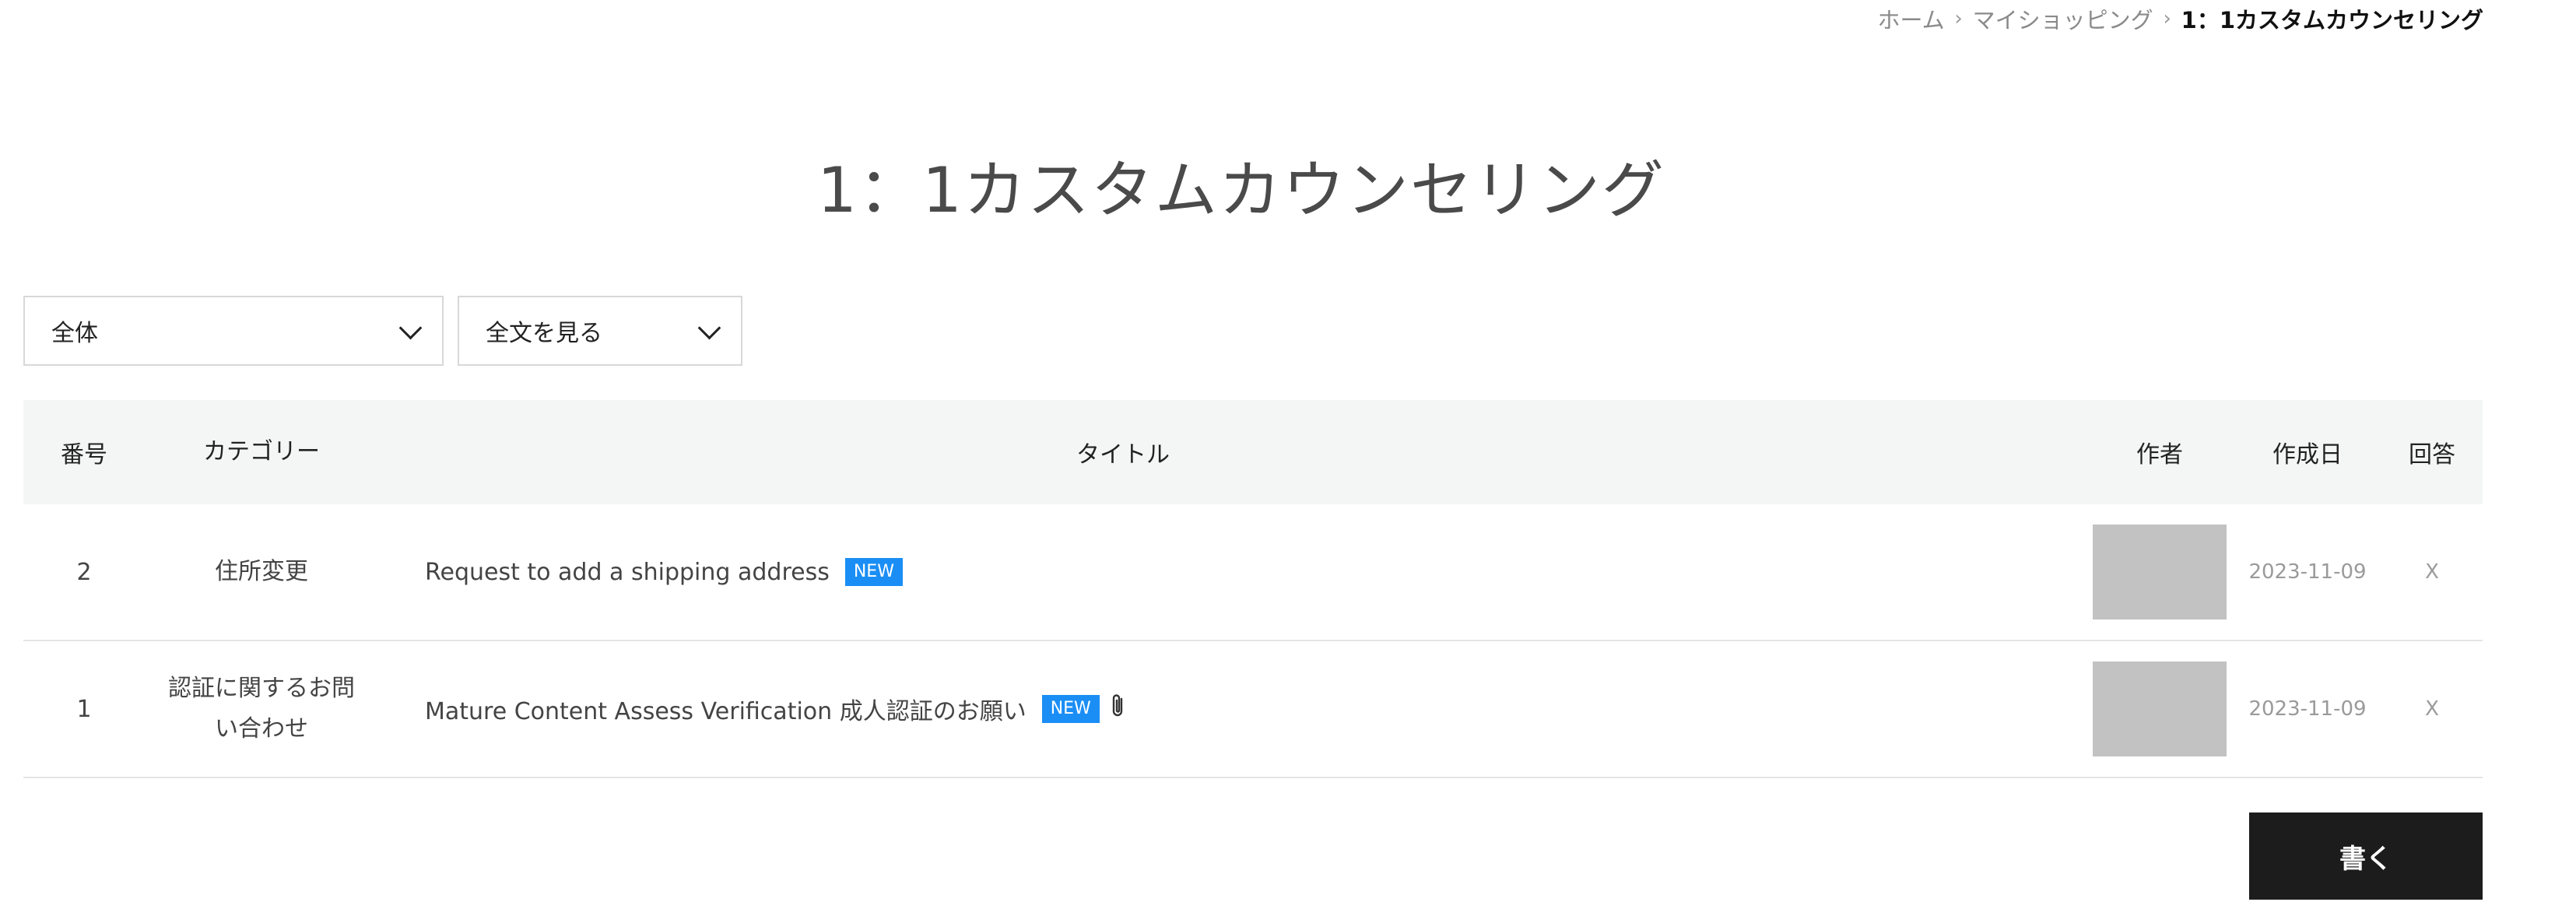 The height and width of the screenshot is (923, 2576). I want to click on row-category: 住所変更, so click(262, 571).